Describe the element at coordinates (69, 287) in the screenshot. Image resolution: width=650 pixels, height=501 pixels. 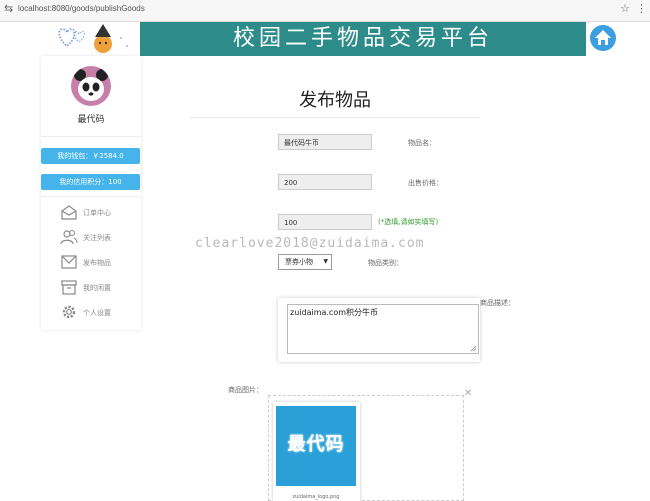
I see `archive-box-icon` at that location.